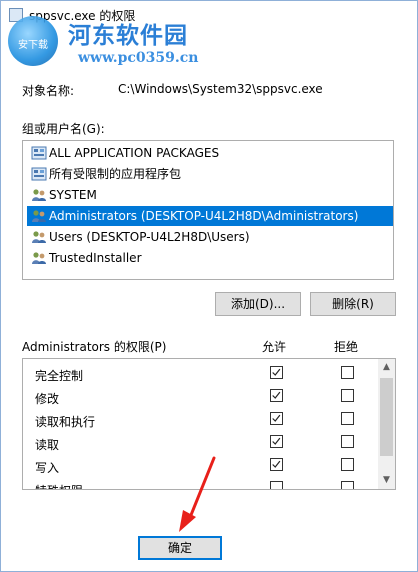  Describe the element at coordinates (65, 422) in the screenshot. I see `permission-name: 读取和执行` at that location.